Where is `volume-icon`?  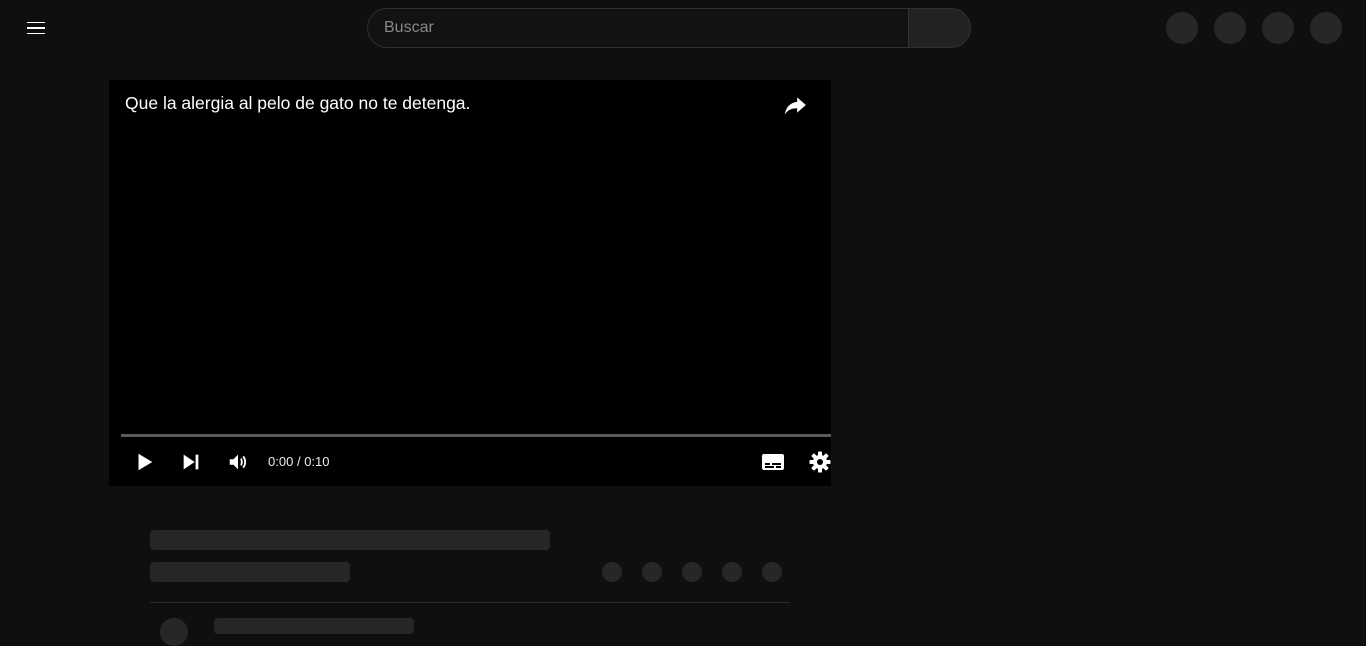
volume-icon is located at coordinates (238, 462).